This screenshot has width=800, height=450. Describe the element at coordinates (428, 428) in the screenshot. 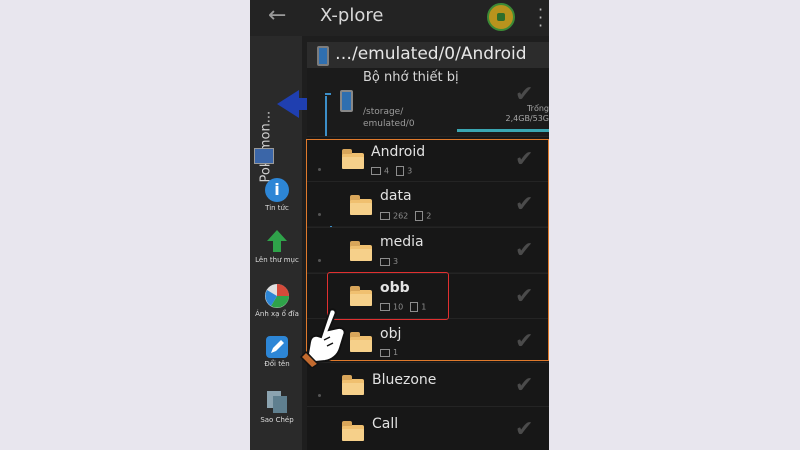

I see `folder-row-call: Call ✔` at that location.